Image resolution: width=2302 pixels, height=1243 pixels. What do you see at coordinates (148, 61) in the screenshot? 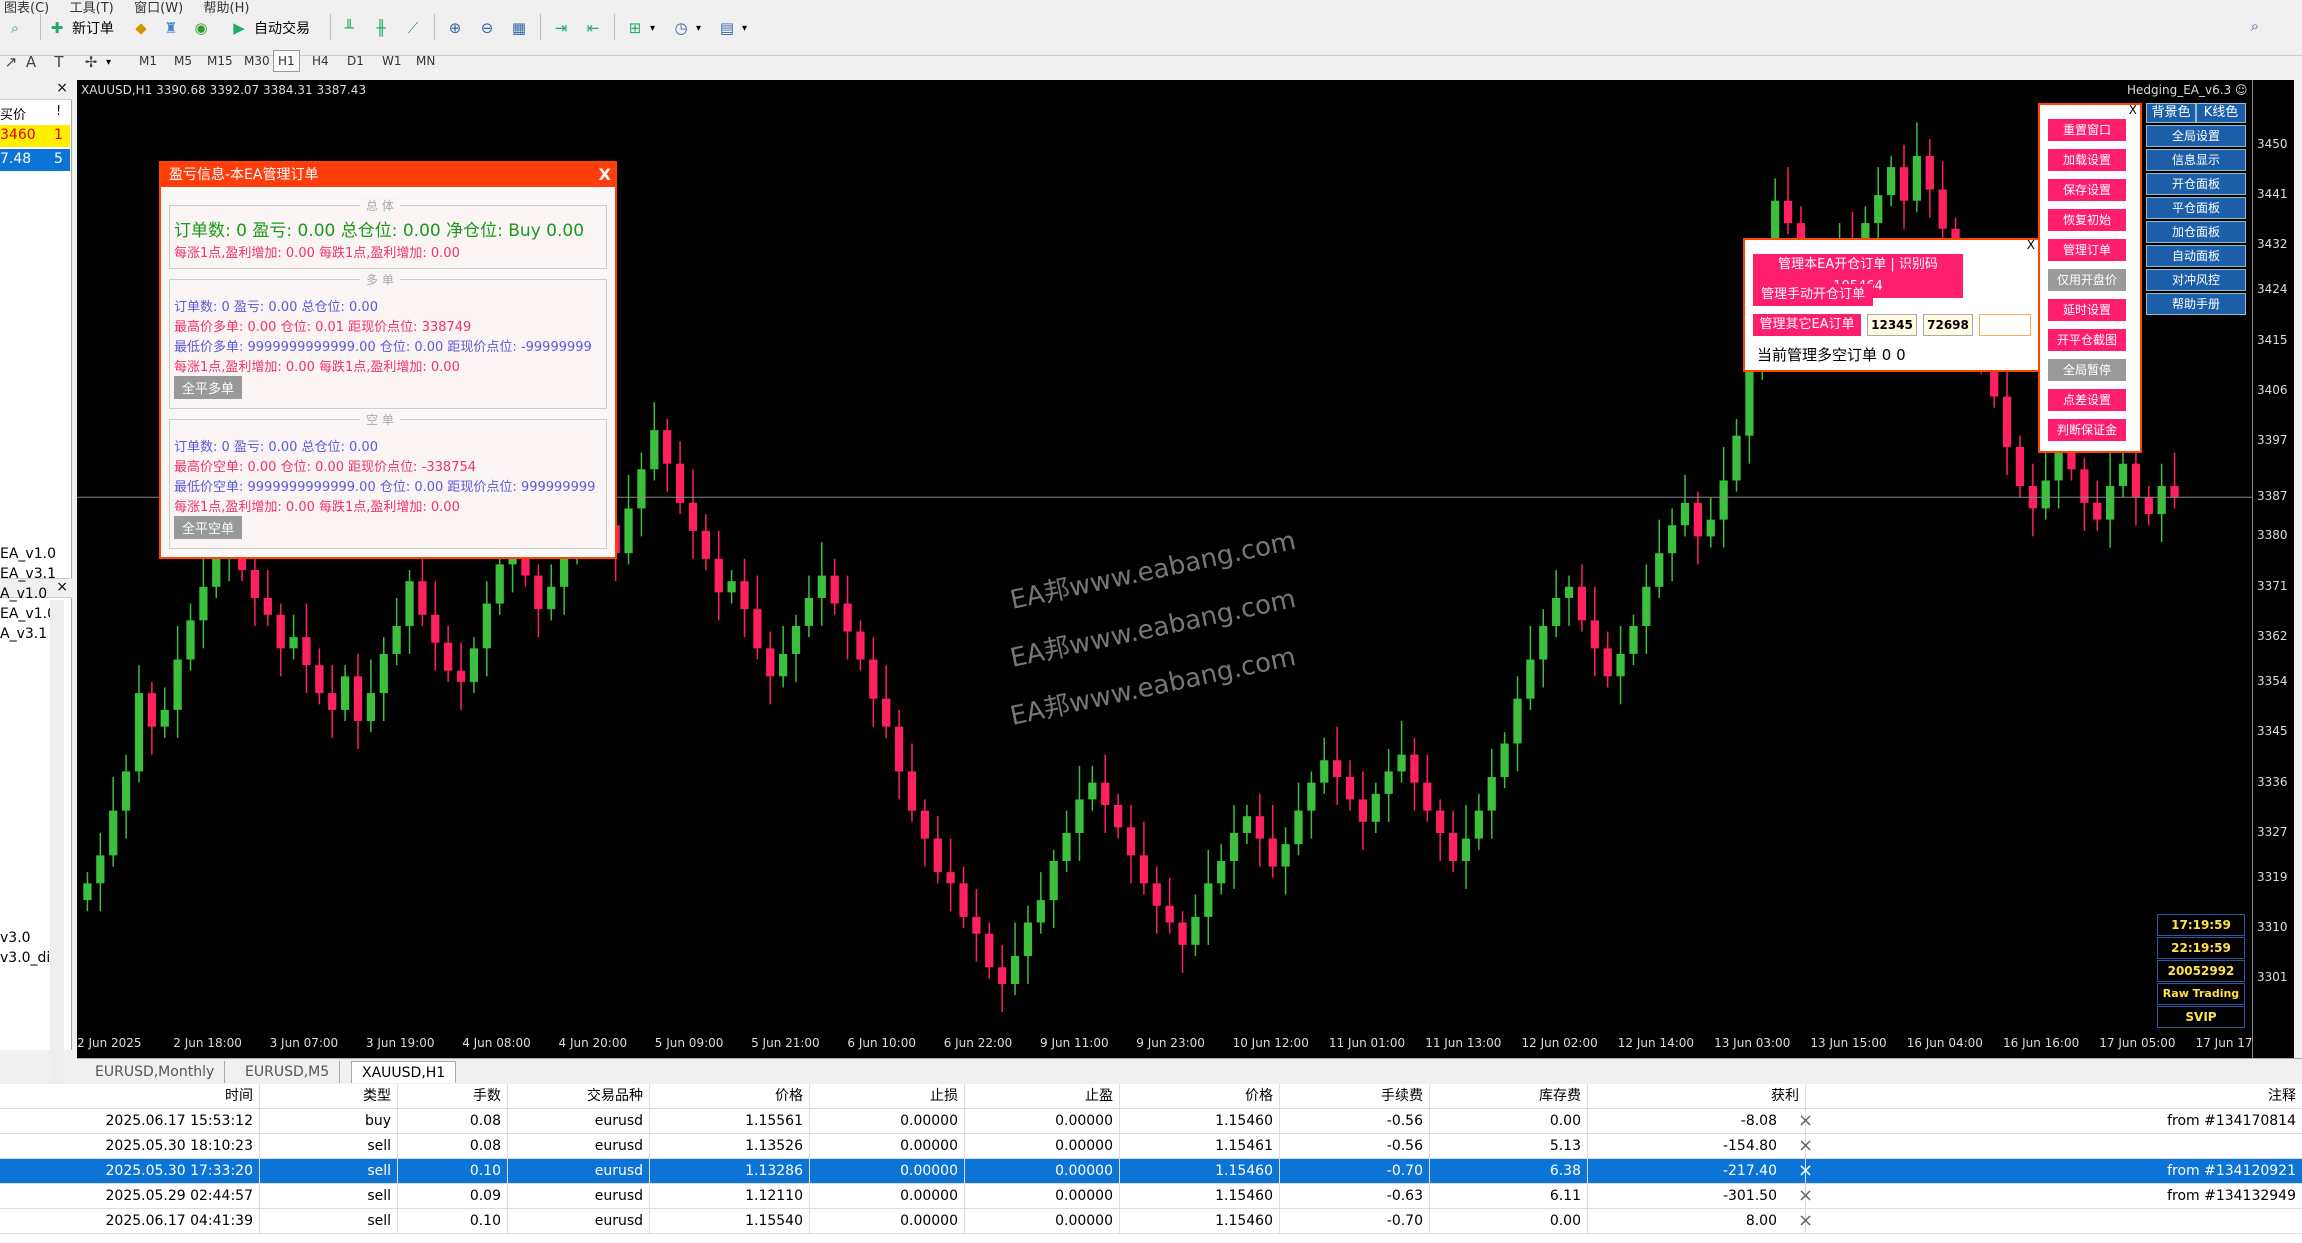
I see `timeframe-m1: M1` at bounding box center [148, 61].